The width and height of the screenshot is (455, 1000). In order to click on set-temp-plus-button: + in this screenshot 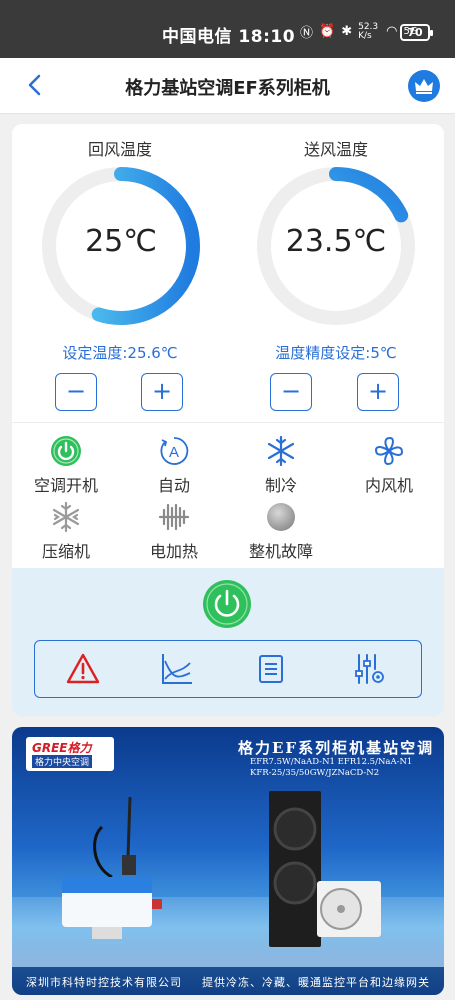, I will do `click(162, 392)`.